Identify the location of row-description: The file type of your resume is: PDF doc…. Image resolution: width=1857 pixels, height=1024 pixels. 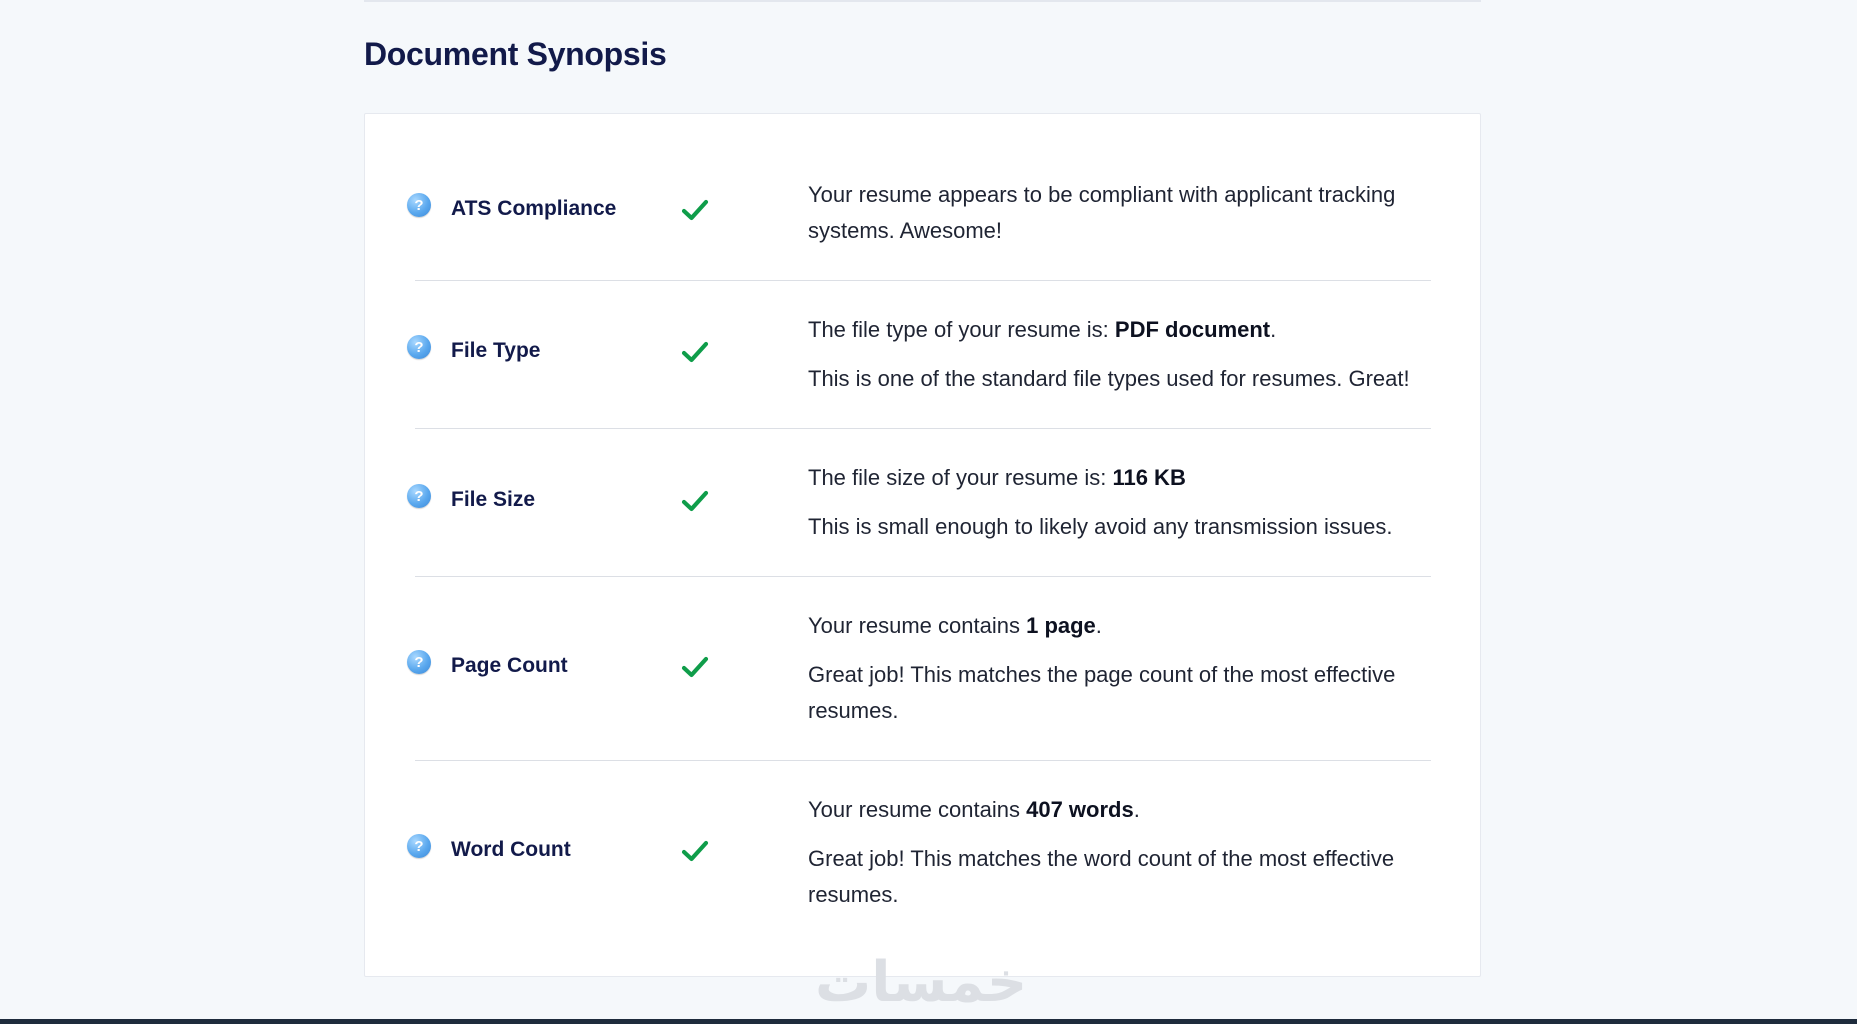
(1128, 354).